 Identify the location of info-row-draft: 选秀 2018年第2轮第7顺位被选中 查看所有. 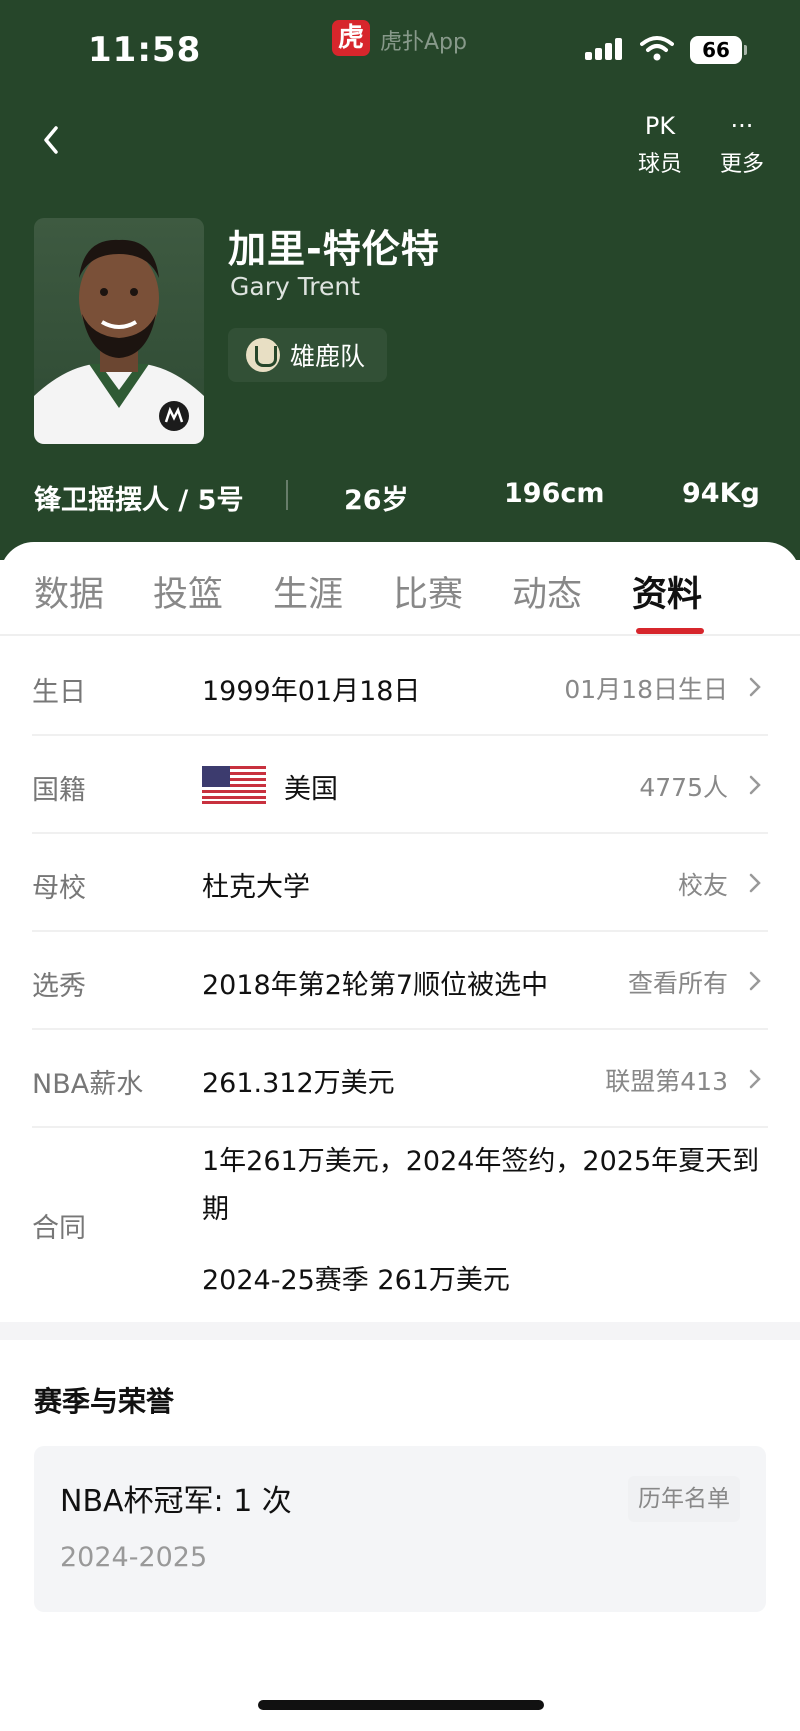
(400, 981).